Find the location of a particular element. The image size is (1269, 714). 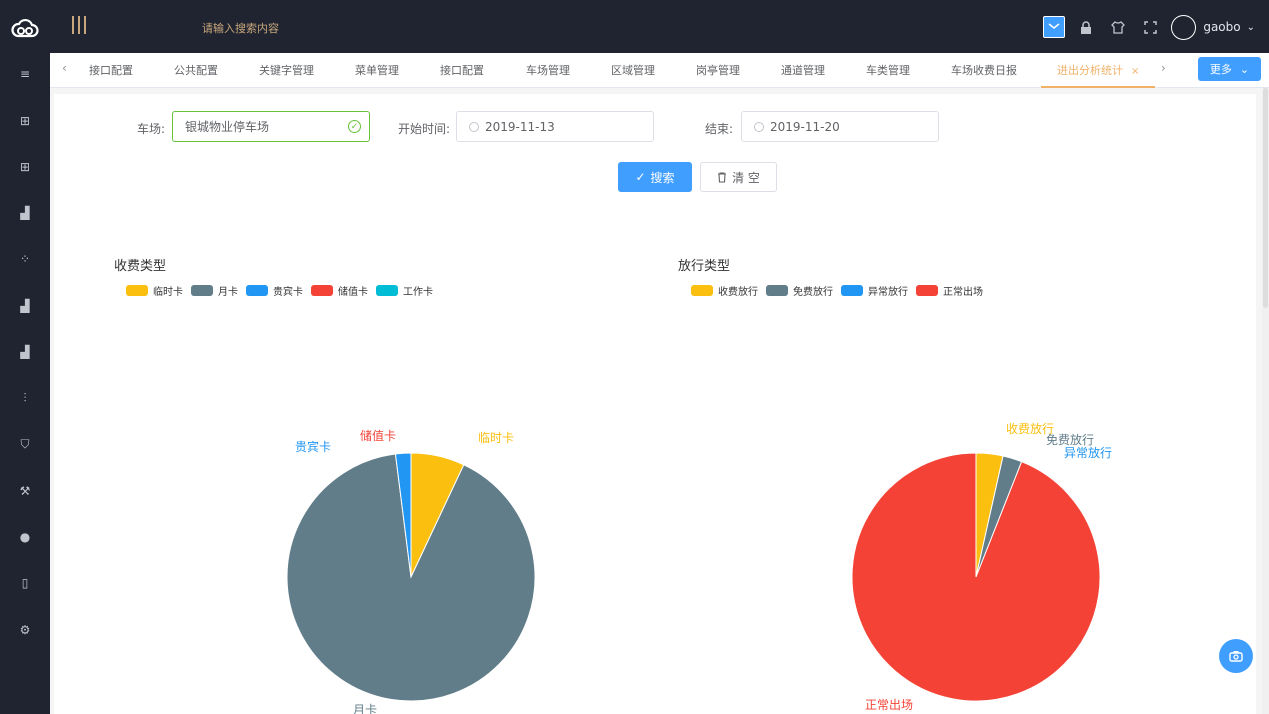

legend-item: 储值卡 is located at coordinates (339, 290).